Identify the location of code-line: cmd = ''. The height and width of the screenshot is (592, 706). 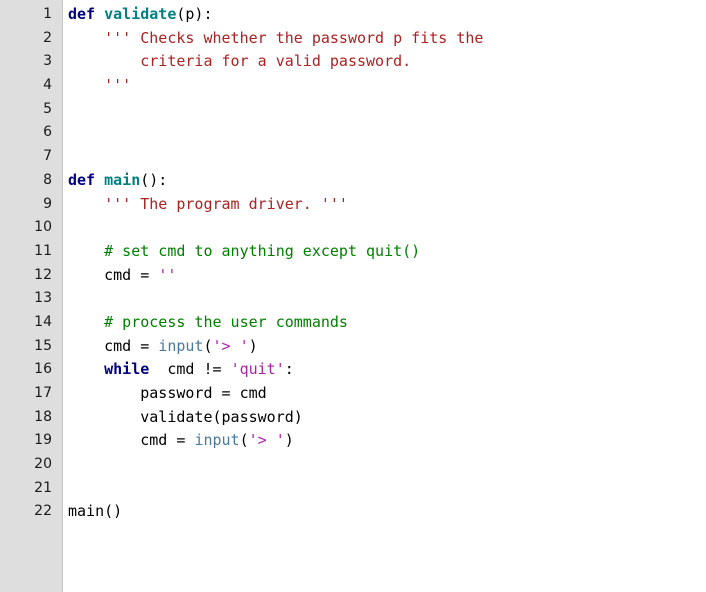
(387, 276).